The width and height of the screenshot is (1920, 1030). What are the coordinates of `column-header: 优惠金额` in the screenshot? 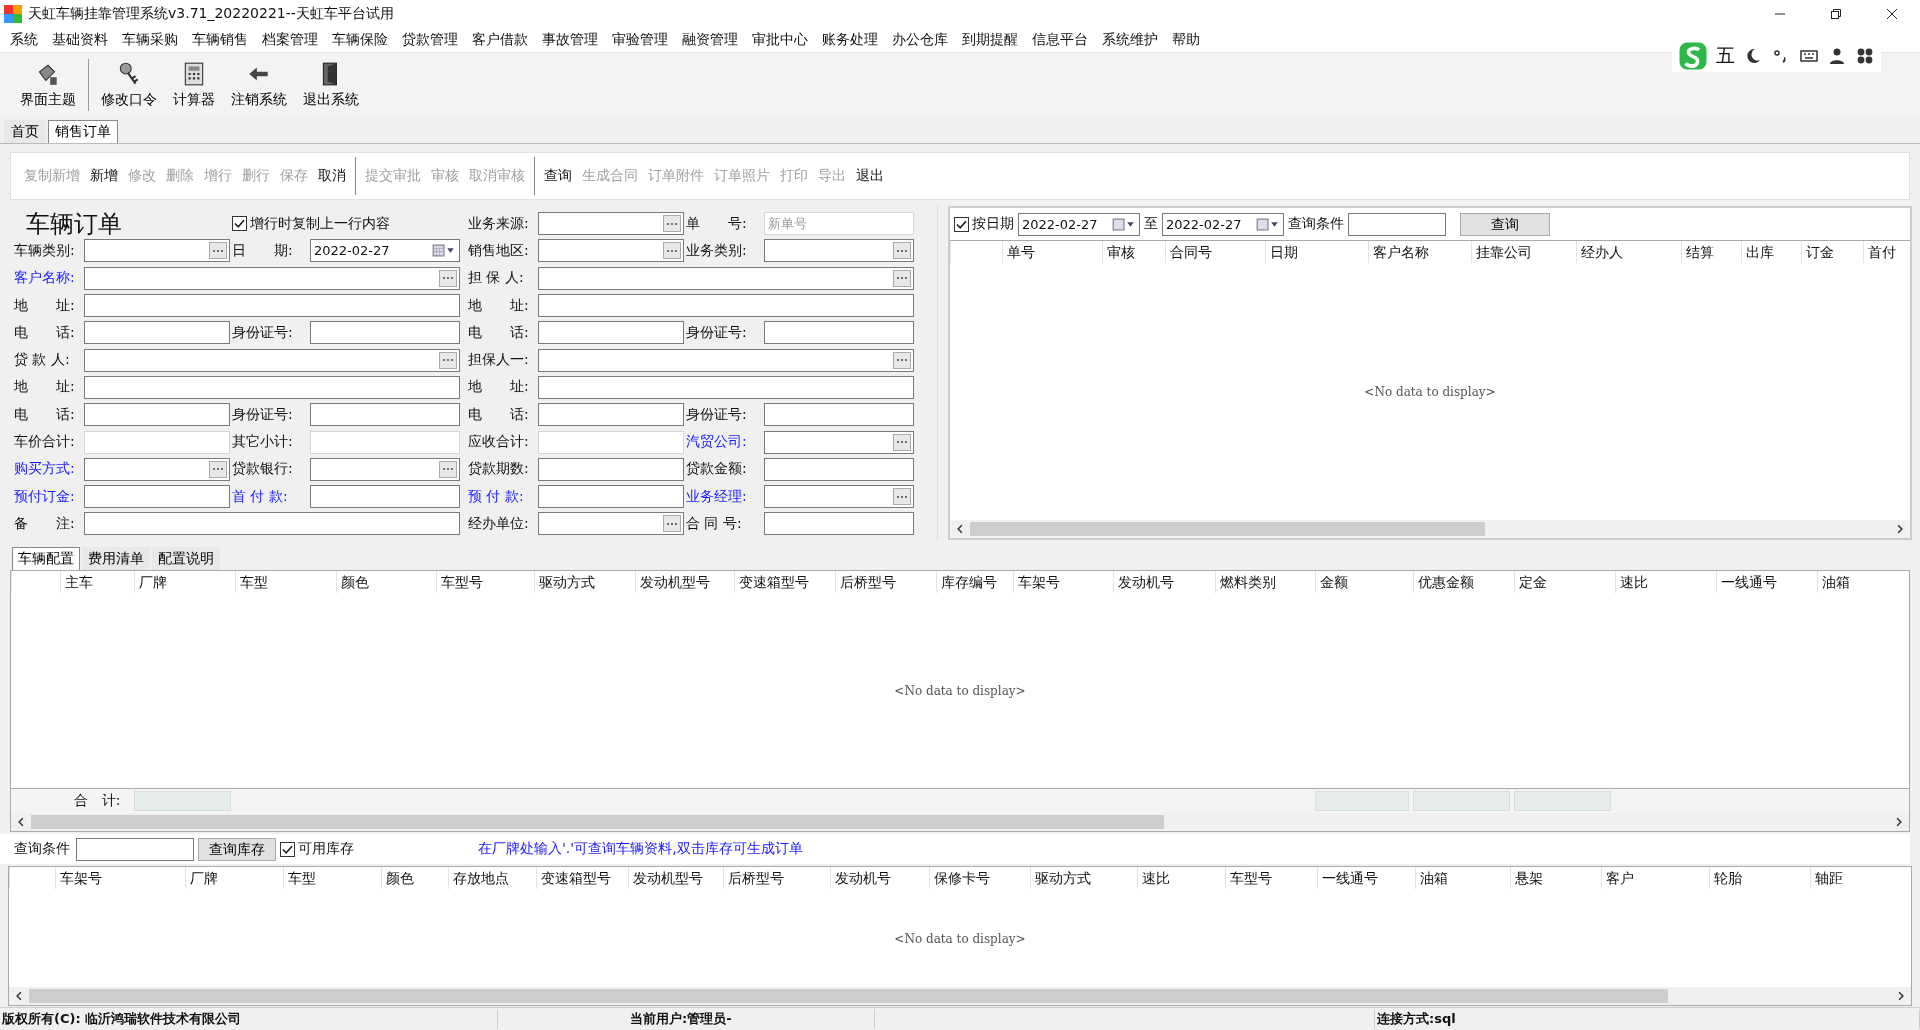 It's located at (1463, 582).